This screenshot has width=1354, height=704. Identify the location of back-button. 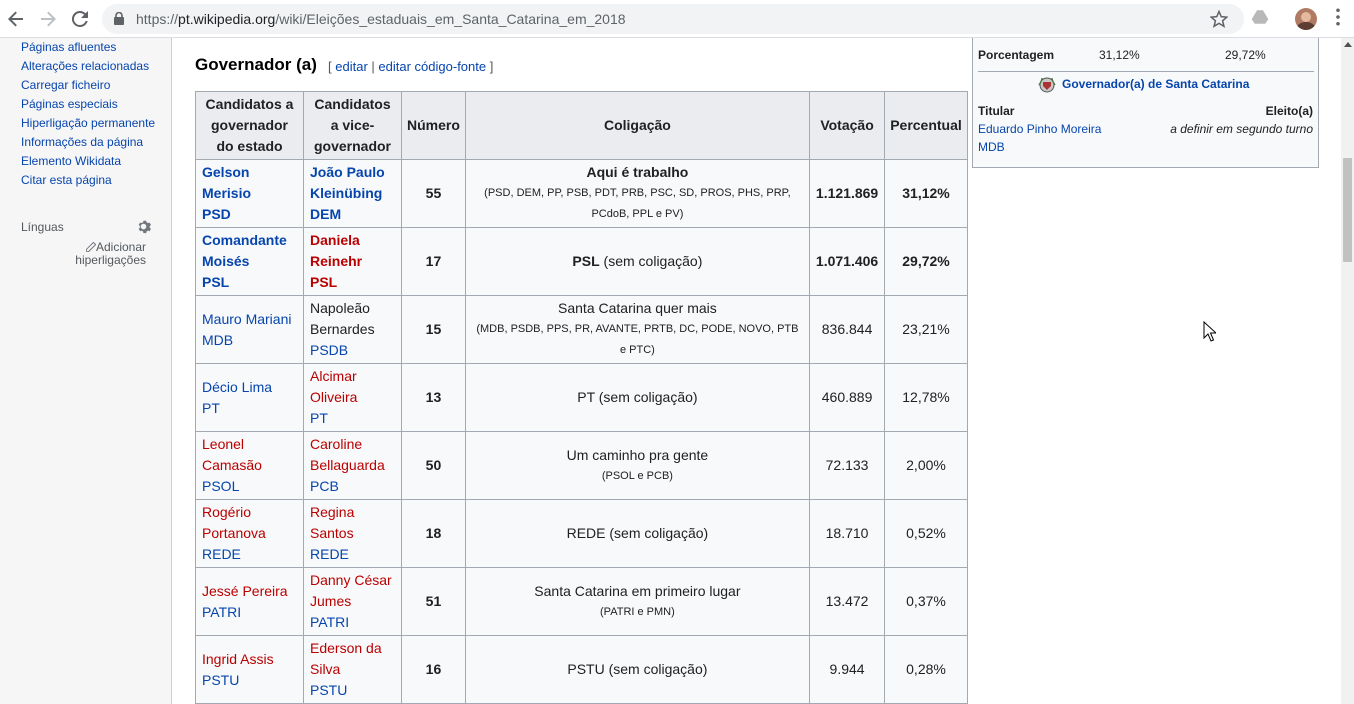
(16, 19).